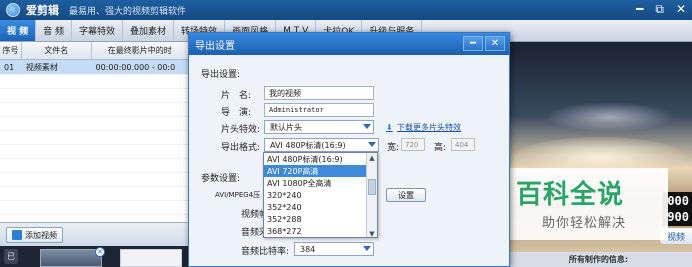  What do you see at coordinates (681, 9) in the screenshot?
I see `close-icon: ✕` at bounding box center [681, 9].